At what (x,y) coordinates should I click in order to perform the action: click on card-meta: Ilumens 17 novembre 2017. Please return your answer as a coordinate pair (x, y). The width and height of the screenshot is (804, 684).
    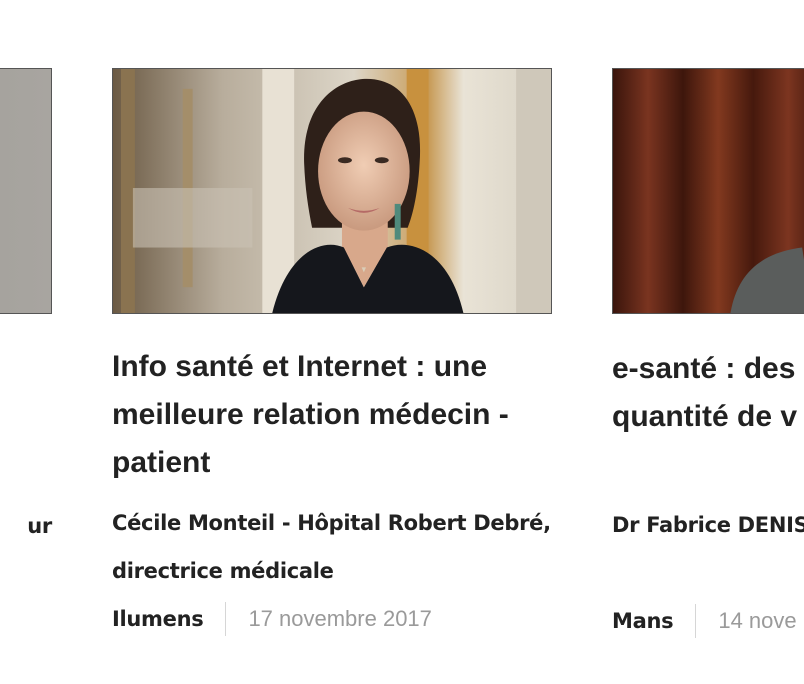
    Looking at the image, I should click on (272, 619).